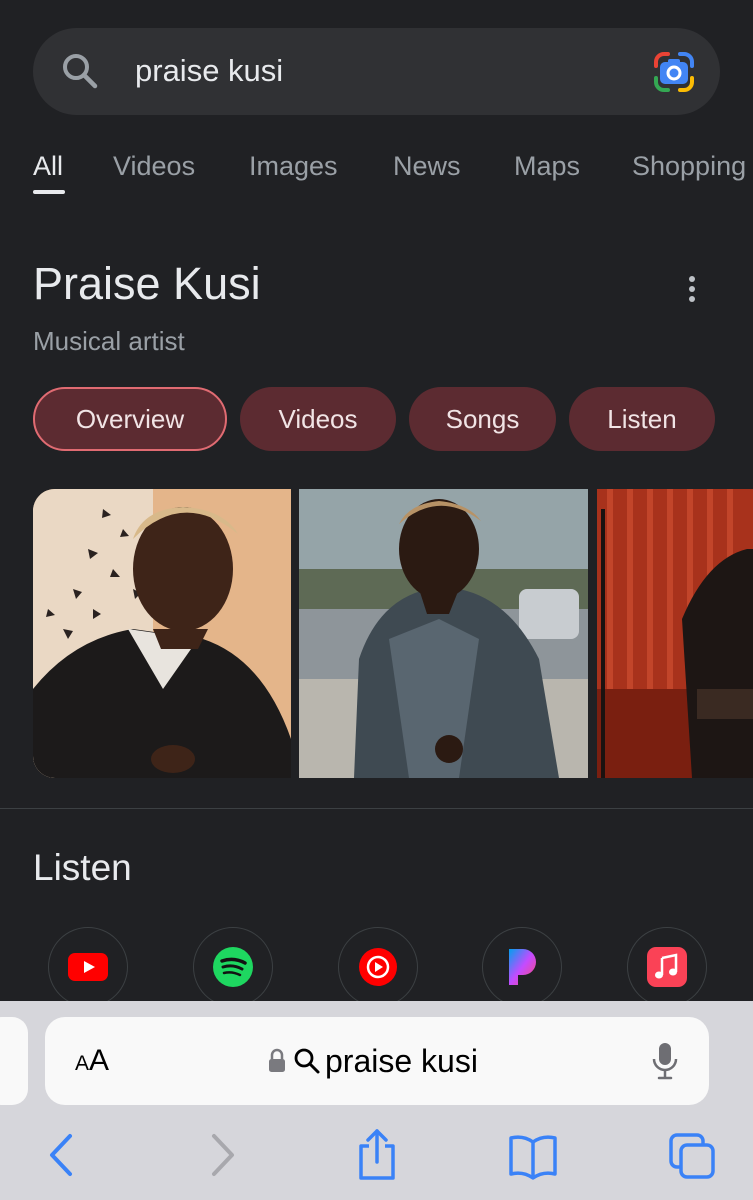 The image size is (753, 1200). What do you see at coordinates (109, 341) in the screenshot?
I see `entity-subtitle: Musical artist` at bounding box center [109, 341].